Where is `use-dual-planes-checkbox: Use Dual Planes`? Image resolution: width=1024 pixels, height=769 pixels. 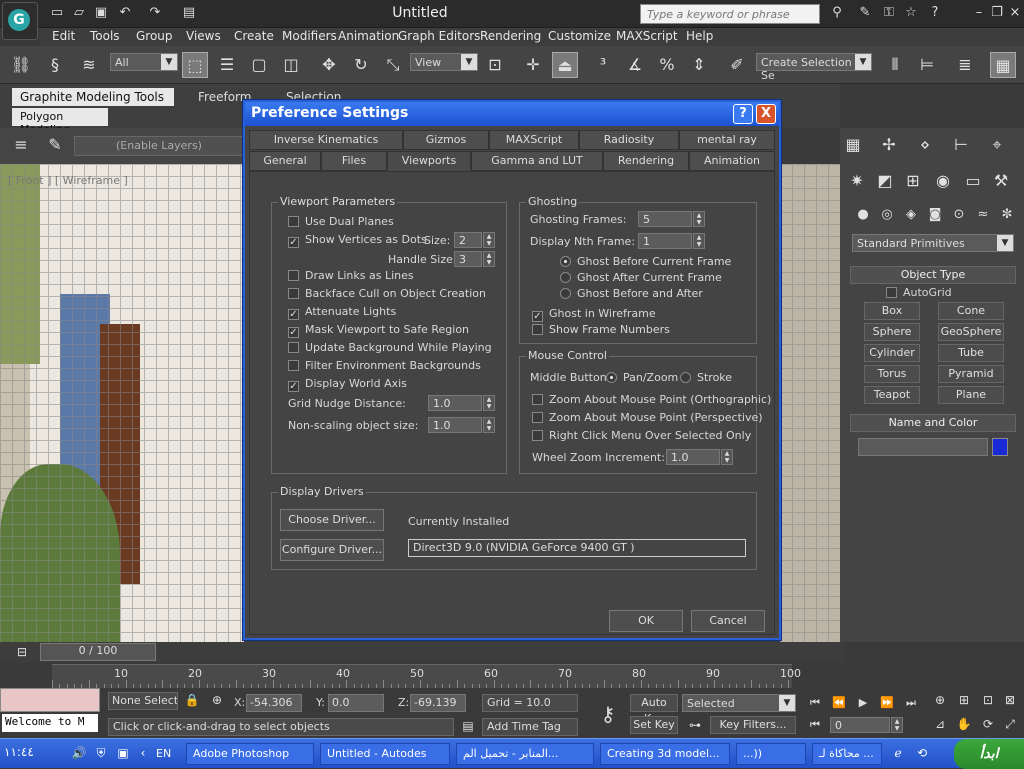 use-dual-planes-checkbox: Use Dual Planes is located at coordinates (341, 221).